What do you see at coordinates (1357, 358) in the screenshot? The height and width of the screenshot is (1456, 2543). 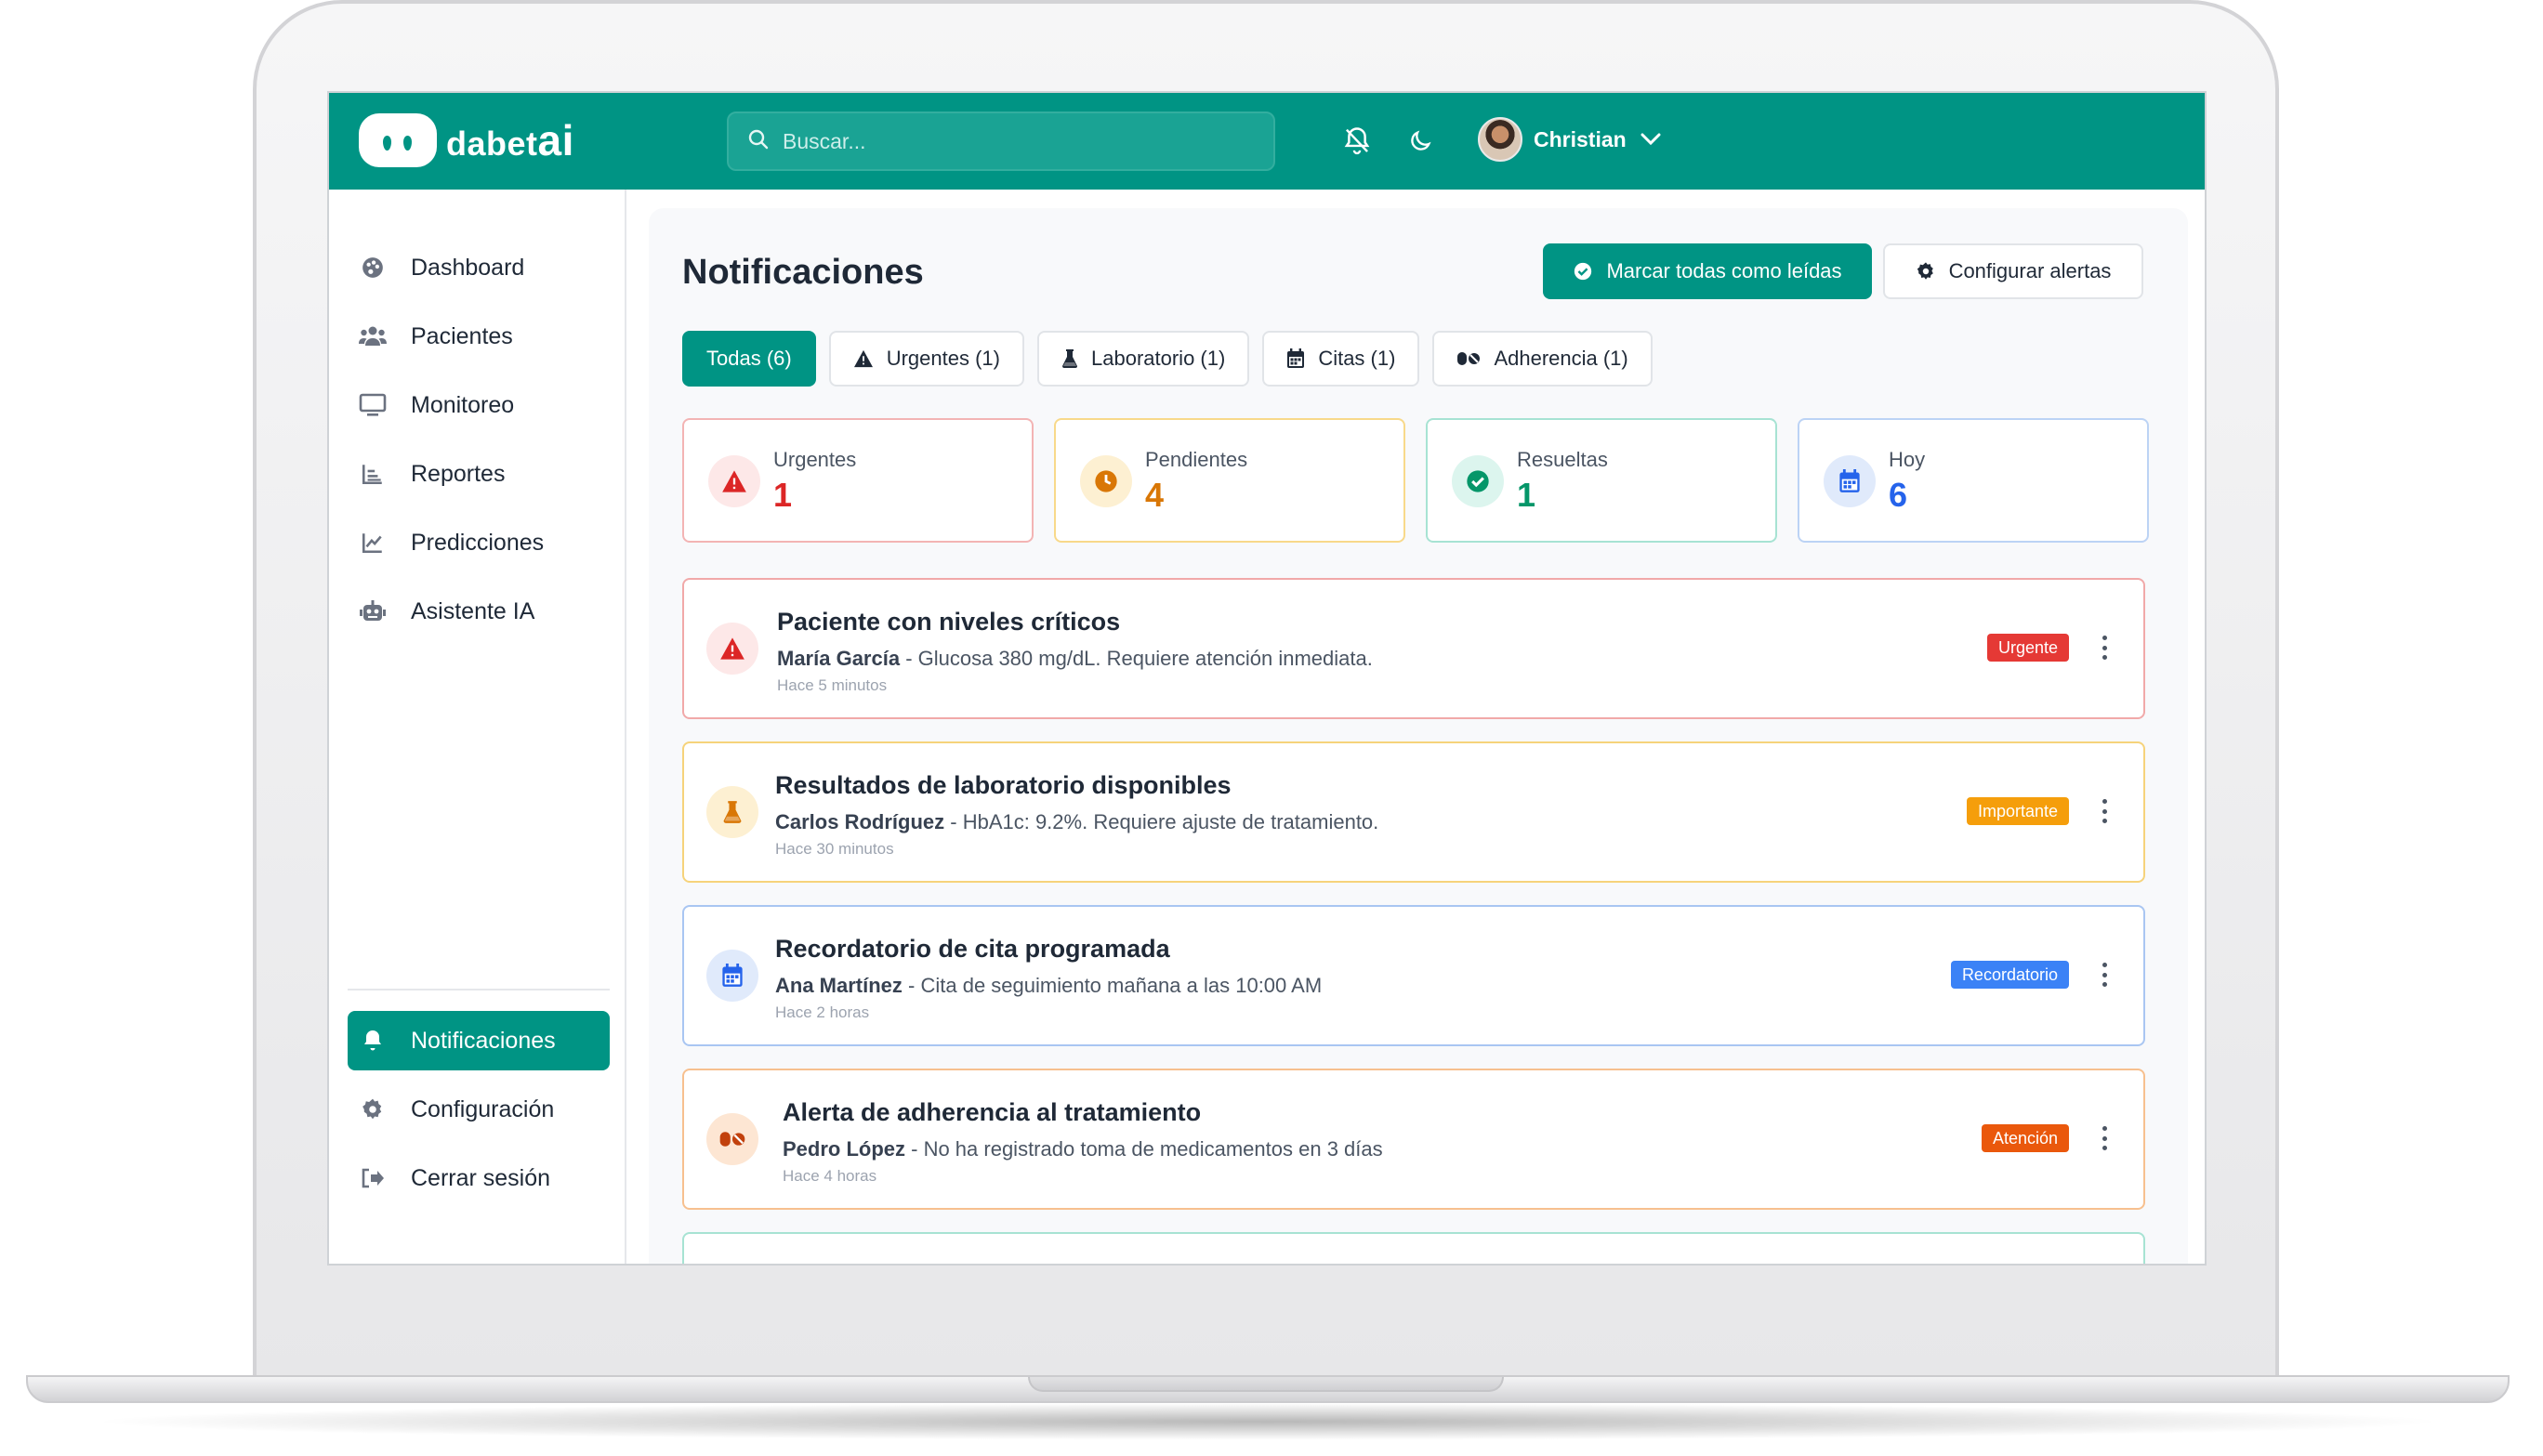 I see `tab-label: Citas (1)` at bounding box center [1357, 358].